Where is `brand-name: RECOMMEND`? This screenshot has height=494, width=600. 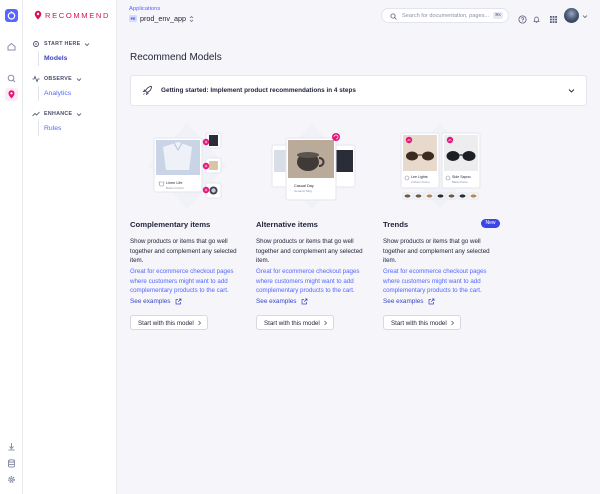 brand-name: RECOMMEND is located at coordinates (78, 15).